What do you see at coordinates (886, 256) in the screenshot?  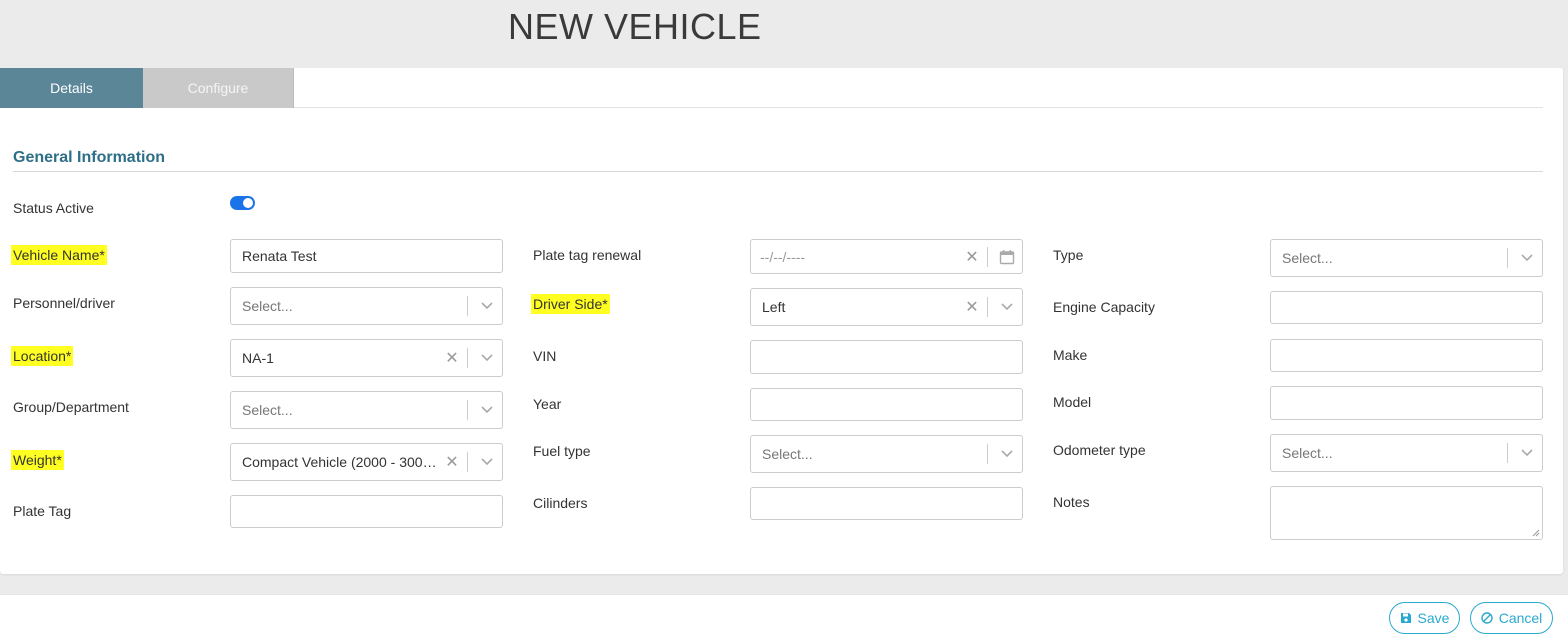 I see `plate-tag-renewal-datepicker: --/--/---- ✕` at bounding box center [886, 256].